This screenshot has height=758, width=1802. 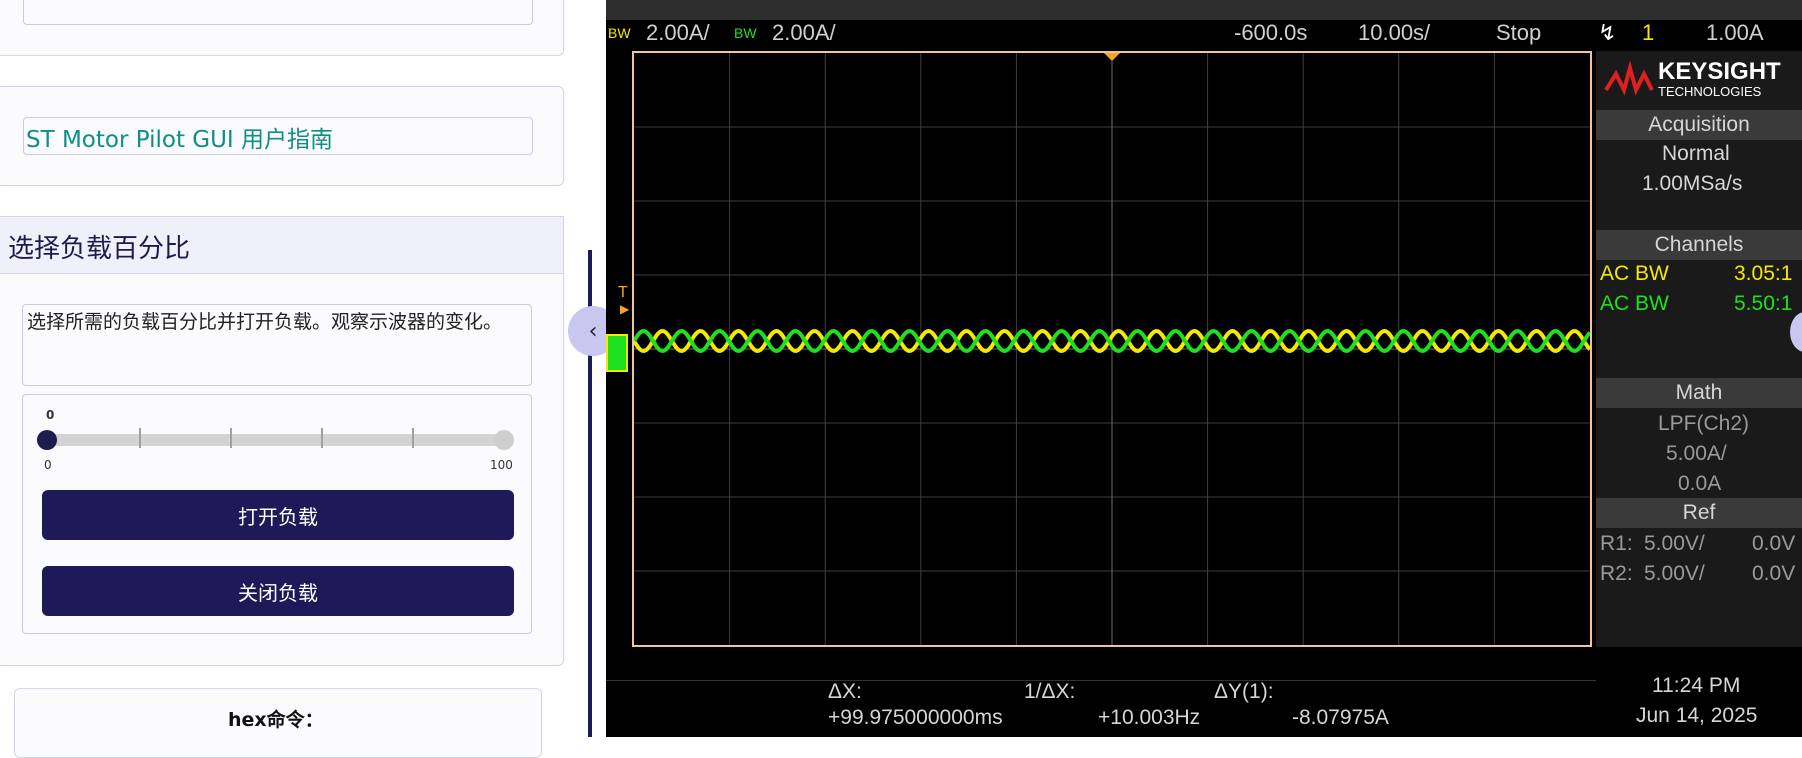 What do you see at coordinates (1271, 32) in the screenshot?
I see `trigger-delay: -600.0s` at bounding box center [1271, 32].